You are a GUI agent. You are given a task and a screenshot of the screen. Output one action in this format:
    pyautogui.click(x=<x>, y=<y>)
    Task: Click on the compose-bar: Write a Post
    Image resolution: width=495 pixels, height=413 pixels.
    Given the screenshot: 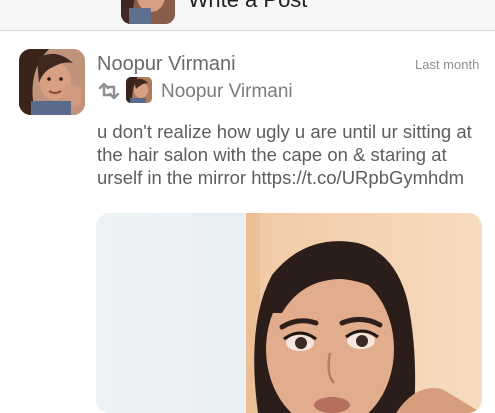 What is the action you would take?
    pyautogui.click(x=247, y=15)
    